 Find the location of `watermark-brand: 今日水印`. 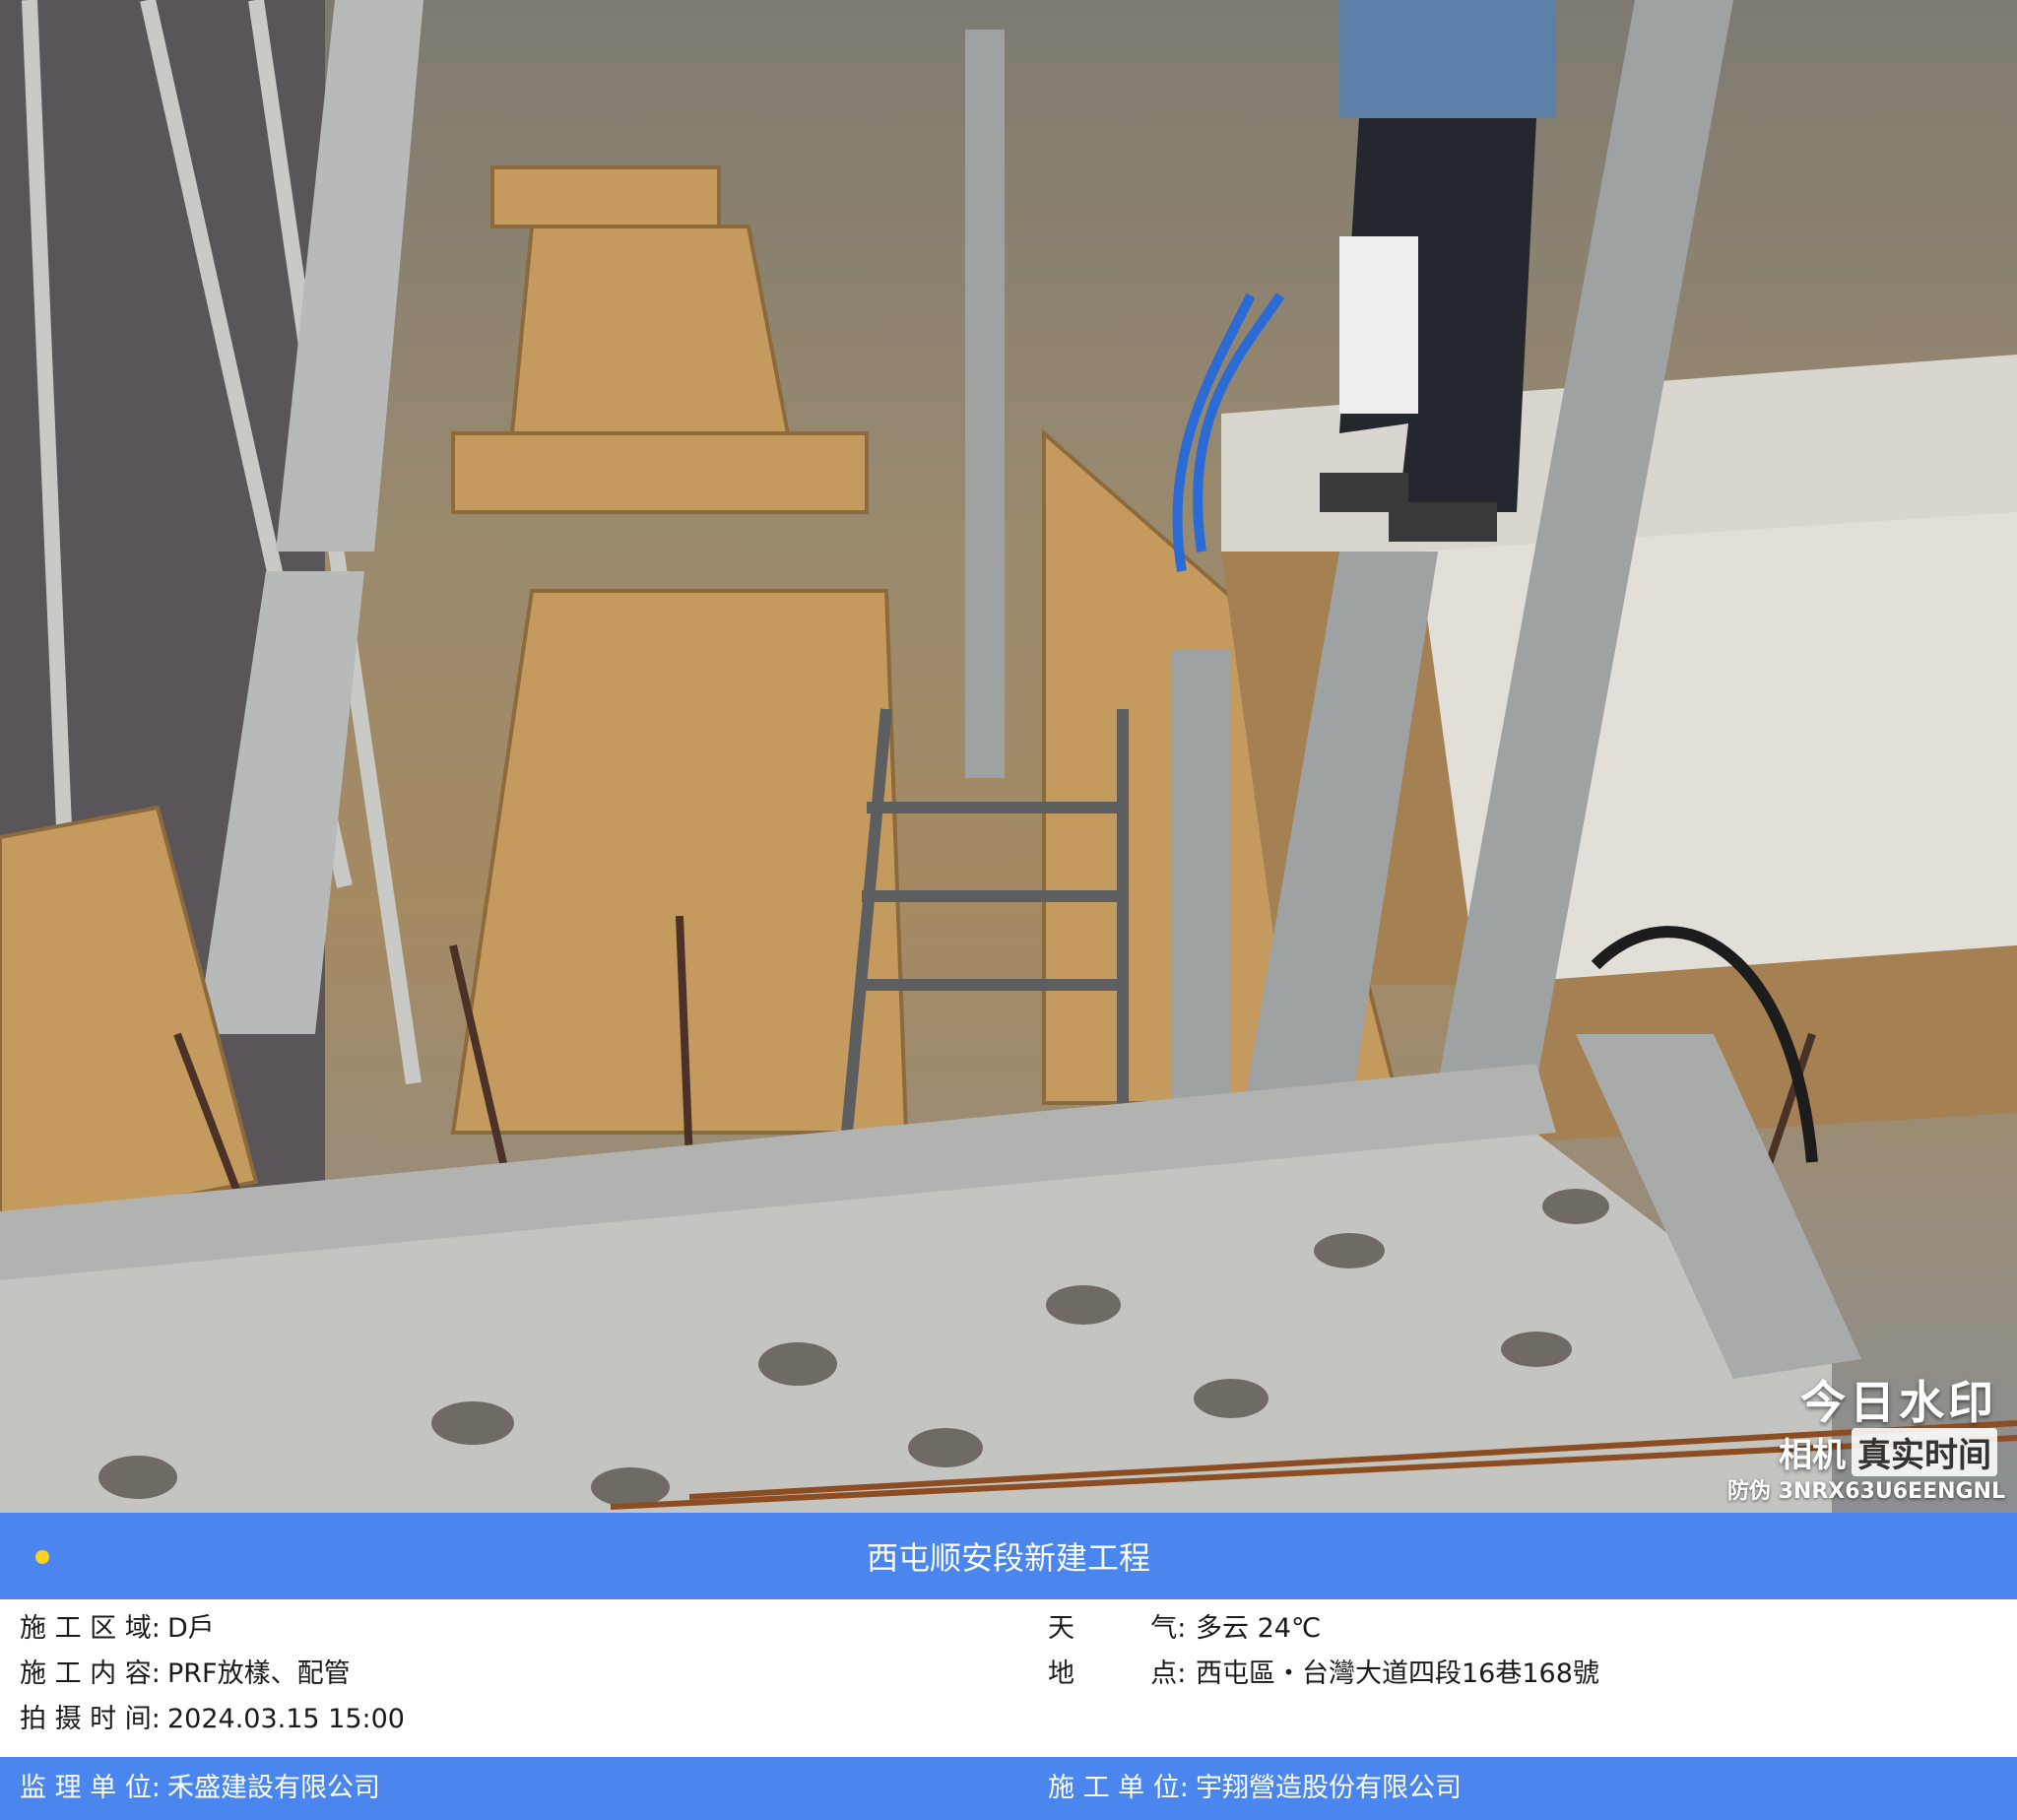

watermark-brand: 今日水印 is located at coordinates (1898, 1402).